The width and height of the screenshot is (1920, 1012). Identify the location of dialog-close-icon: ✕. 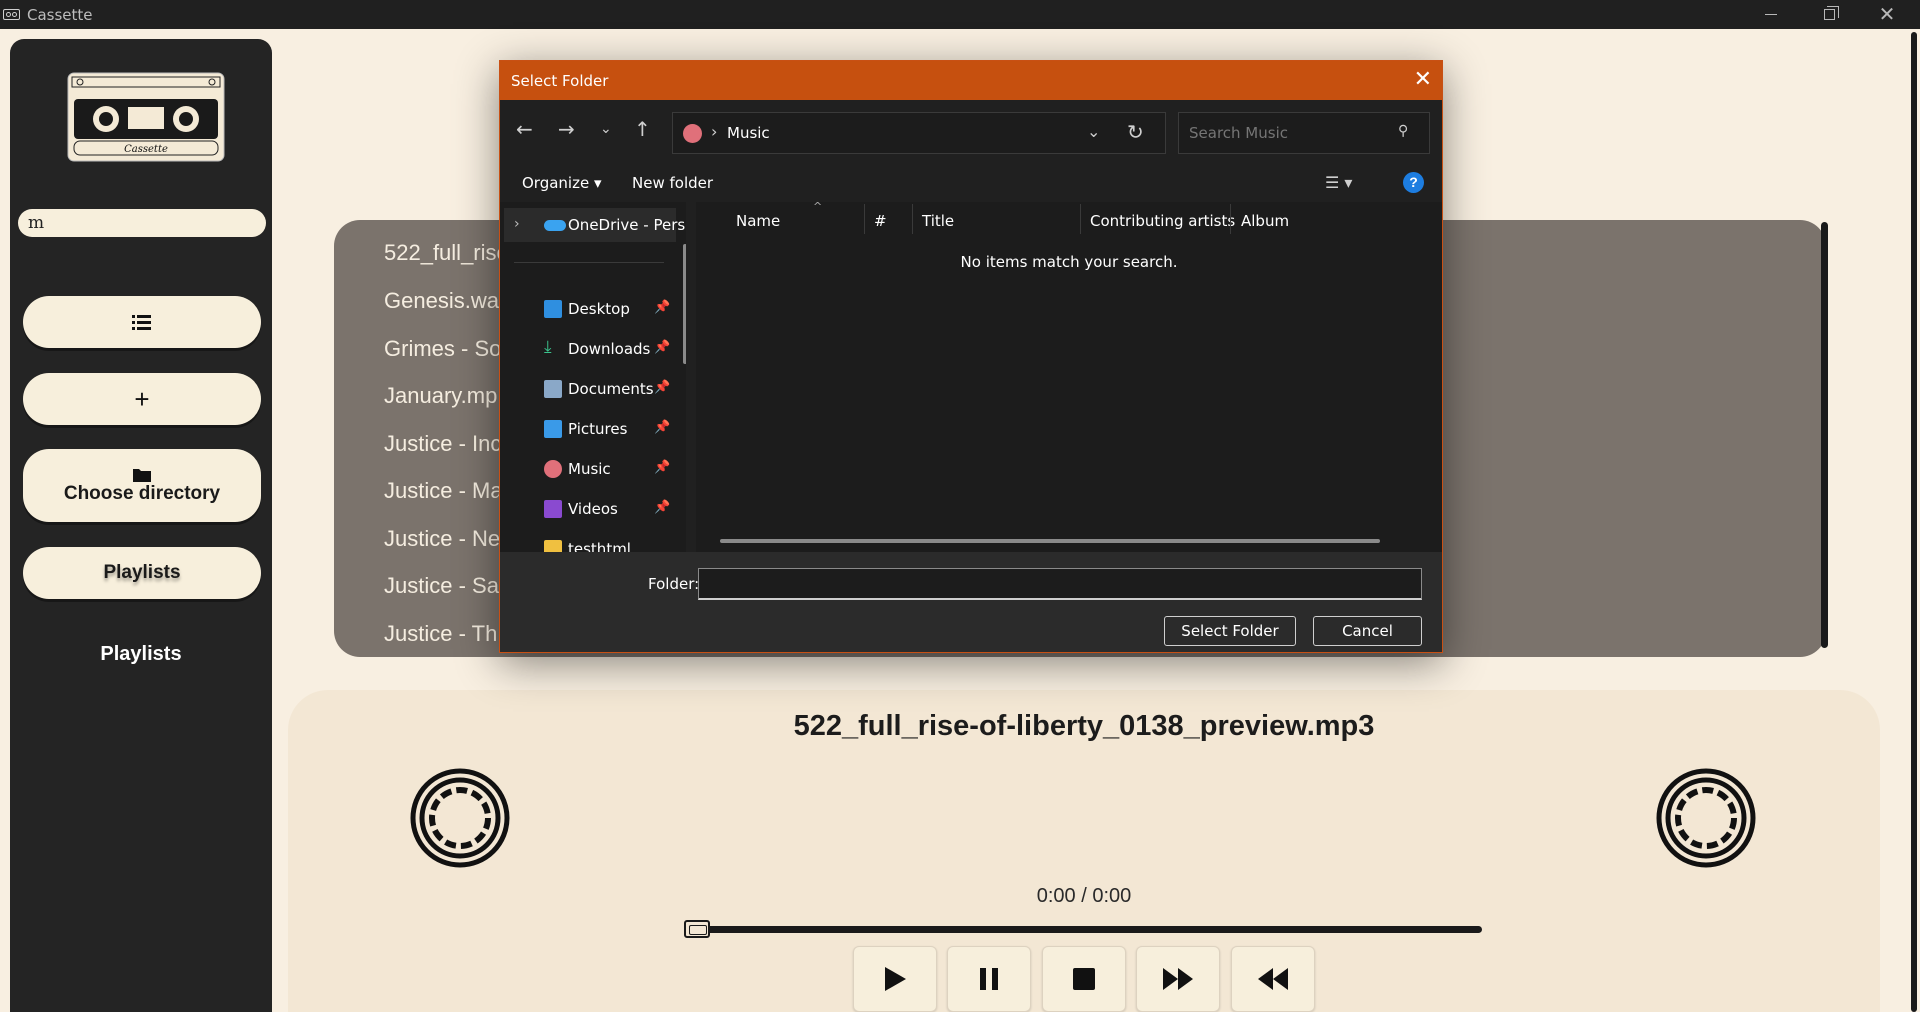
(1423, 79).